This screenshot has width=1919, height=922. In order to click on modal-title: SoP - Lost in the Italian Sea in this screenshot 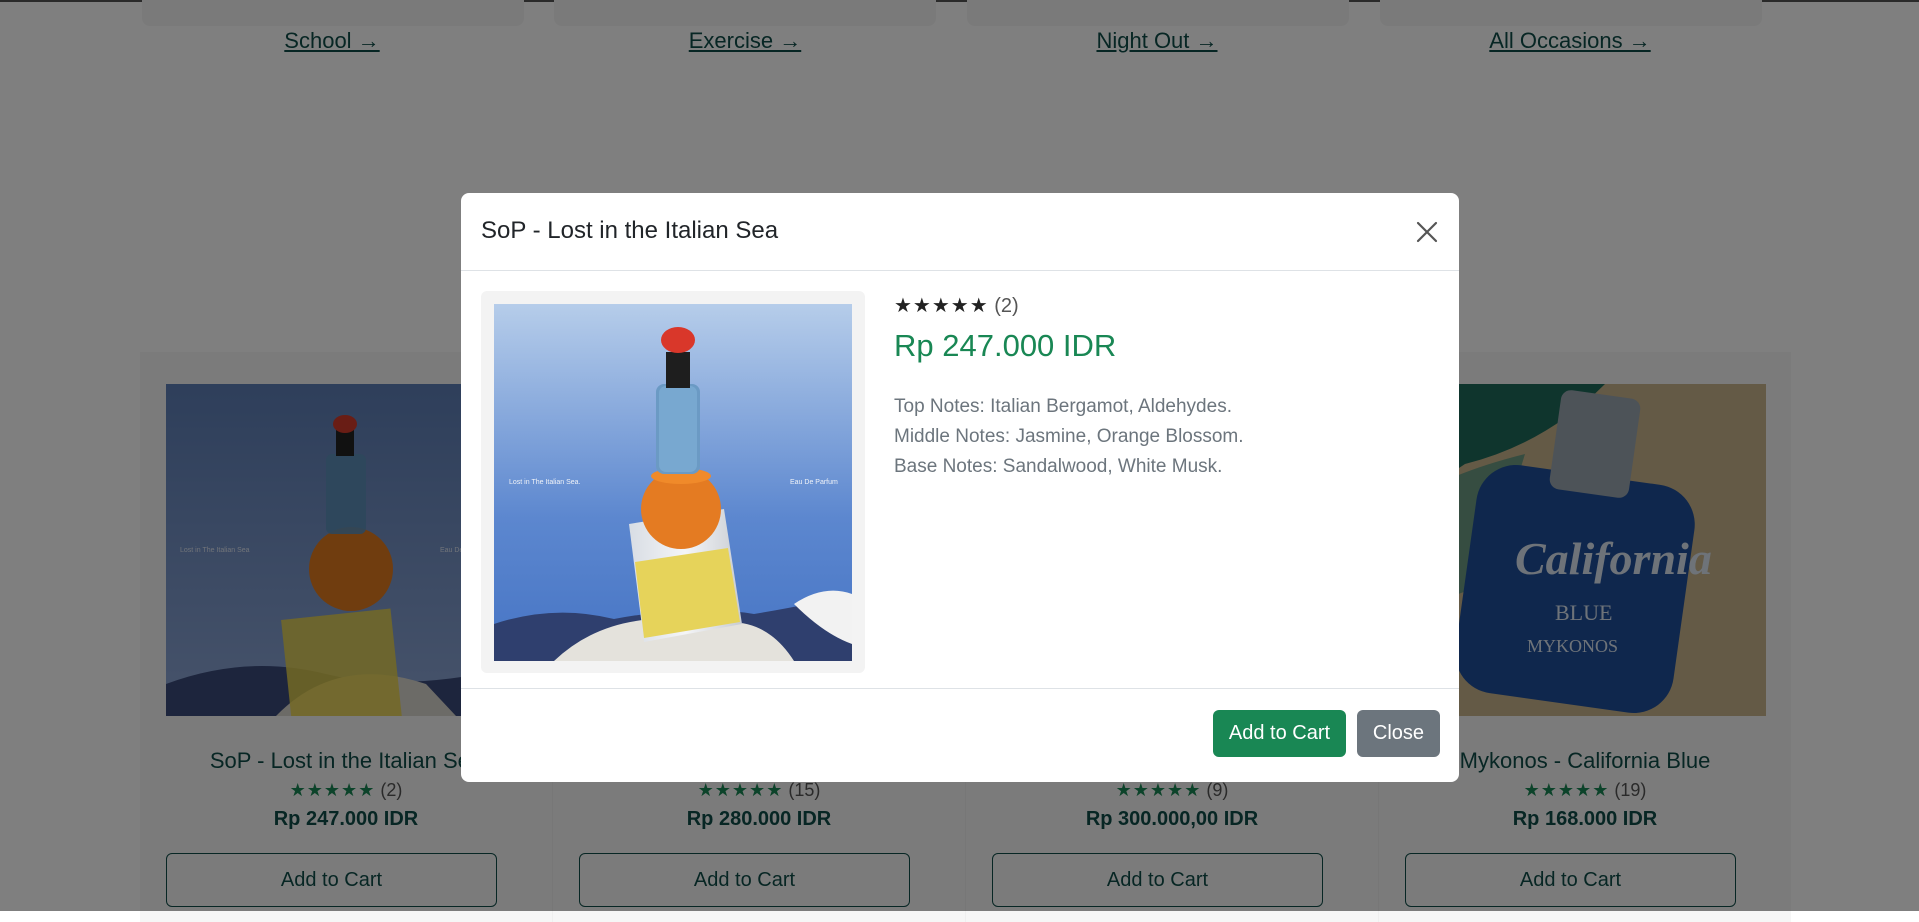, I will do `click(630, 230)`.